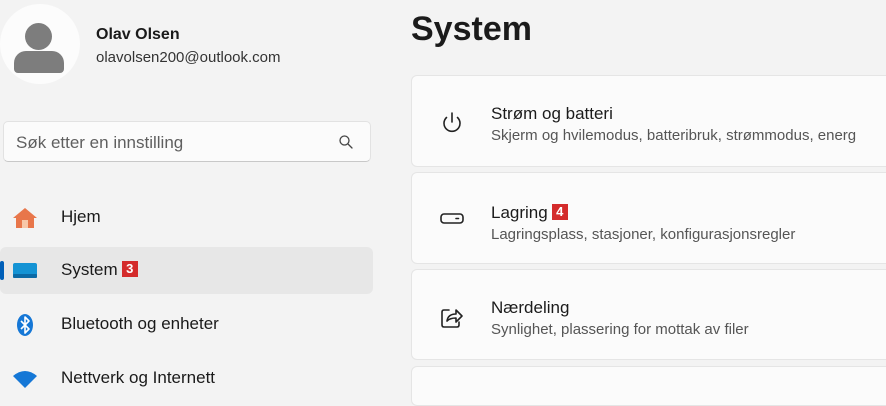 The width and height of the screenshot is (886, 406). What do you see at coordinates (648, 386) in the screenshot?
I see `settings-card-partial` at bounding box center [648, 386].